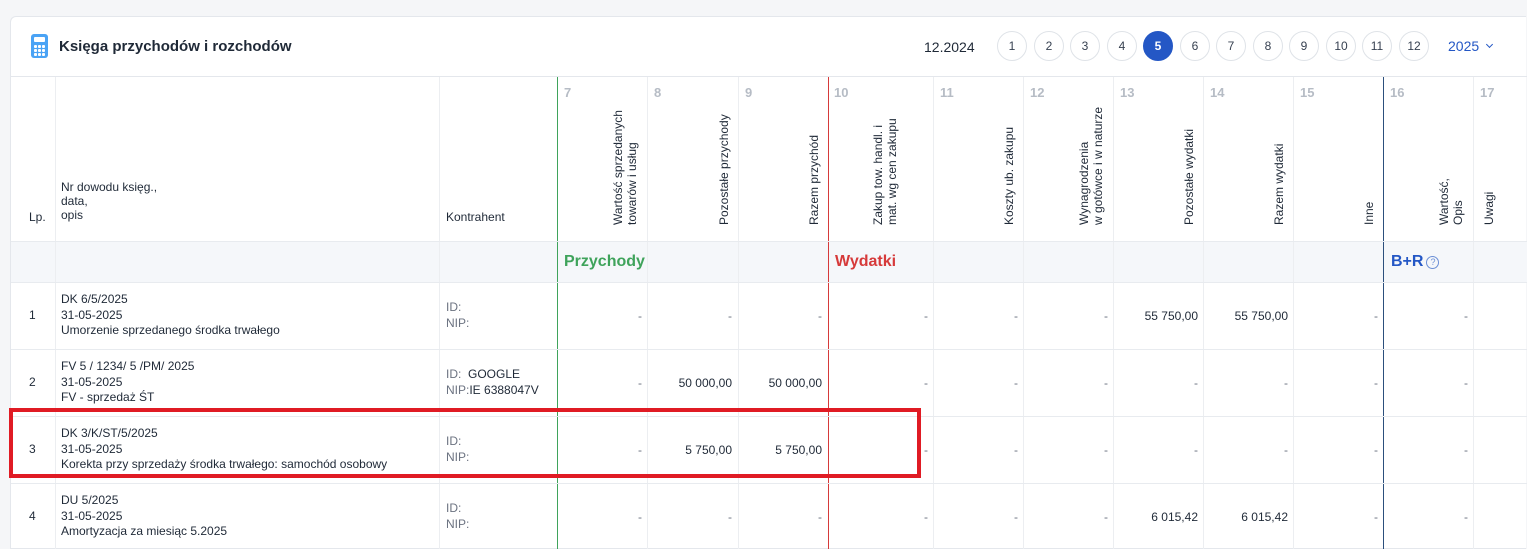 The image size is (1527, 549). Describe the element at coordinates (730, 517) in the screenshot. I see `row-4-col-8-value: -` at that location.